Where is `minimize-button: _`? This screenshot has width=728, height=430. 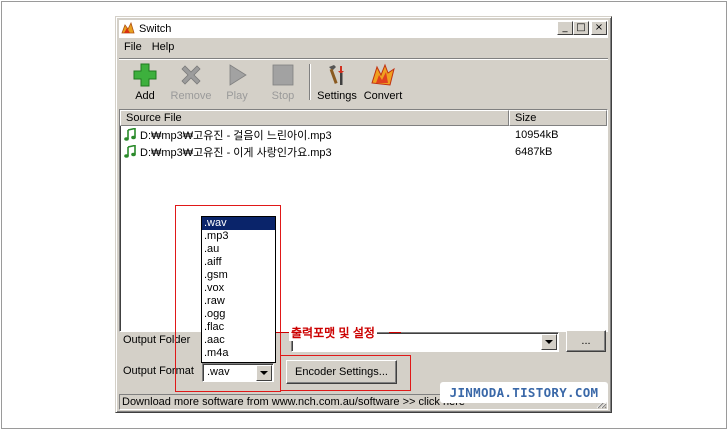
minimize-button: _ is located at coordinates (565, 28).